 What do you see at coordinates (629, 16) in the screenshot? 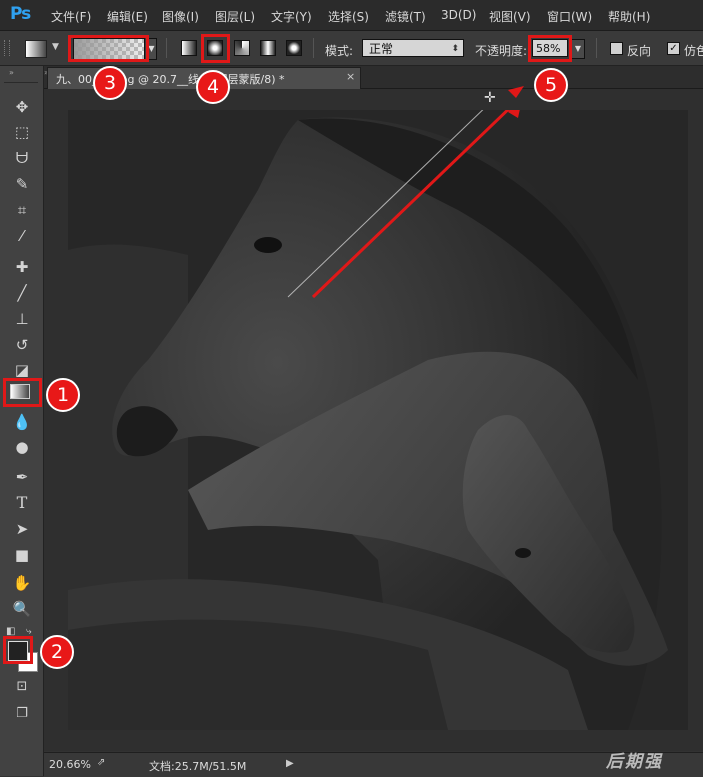
I see `menu-help: 帮助(H)` at bounding box center [629, 16].